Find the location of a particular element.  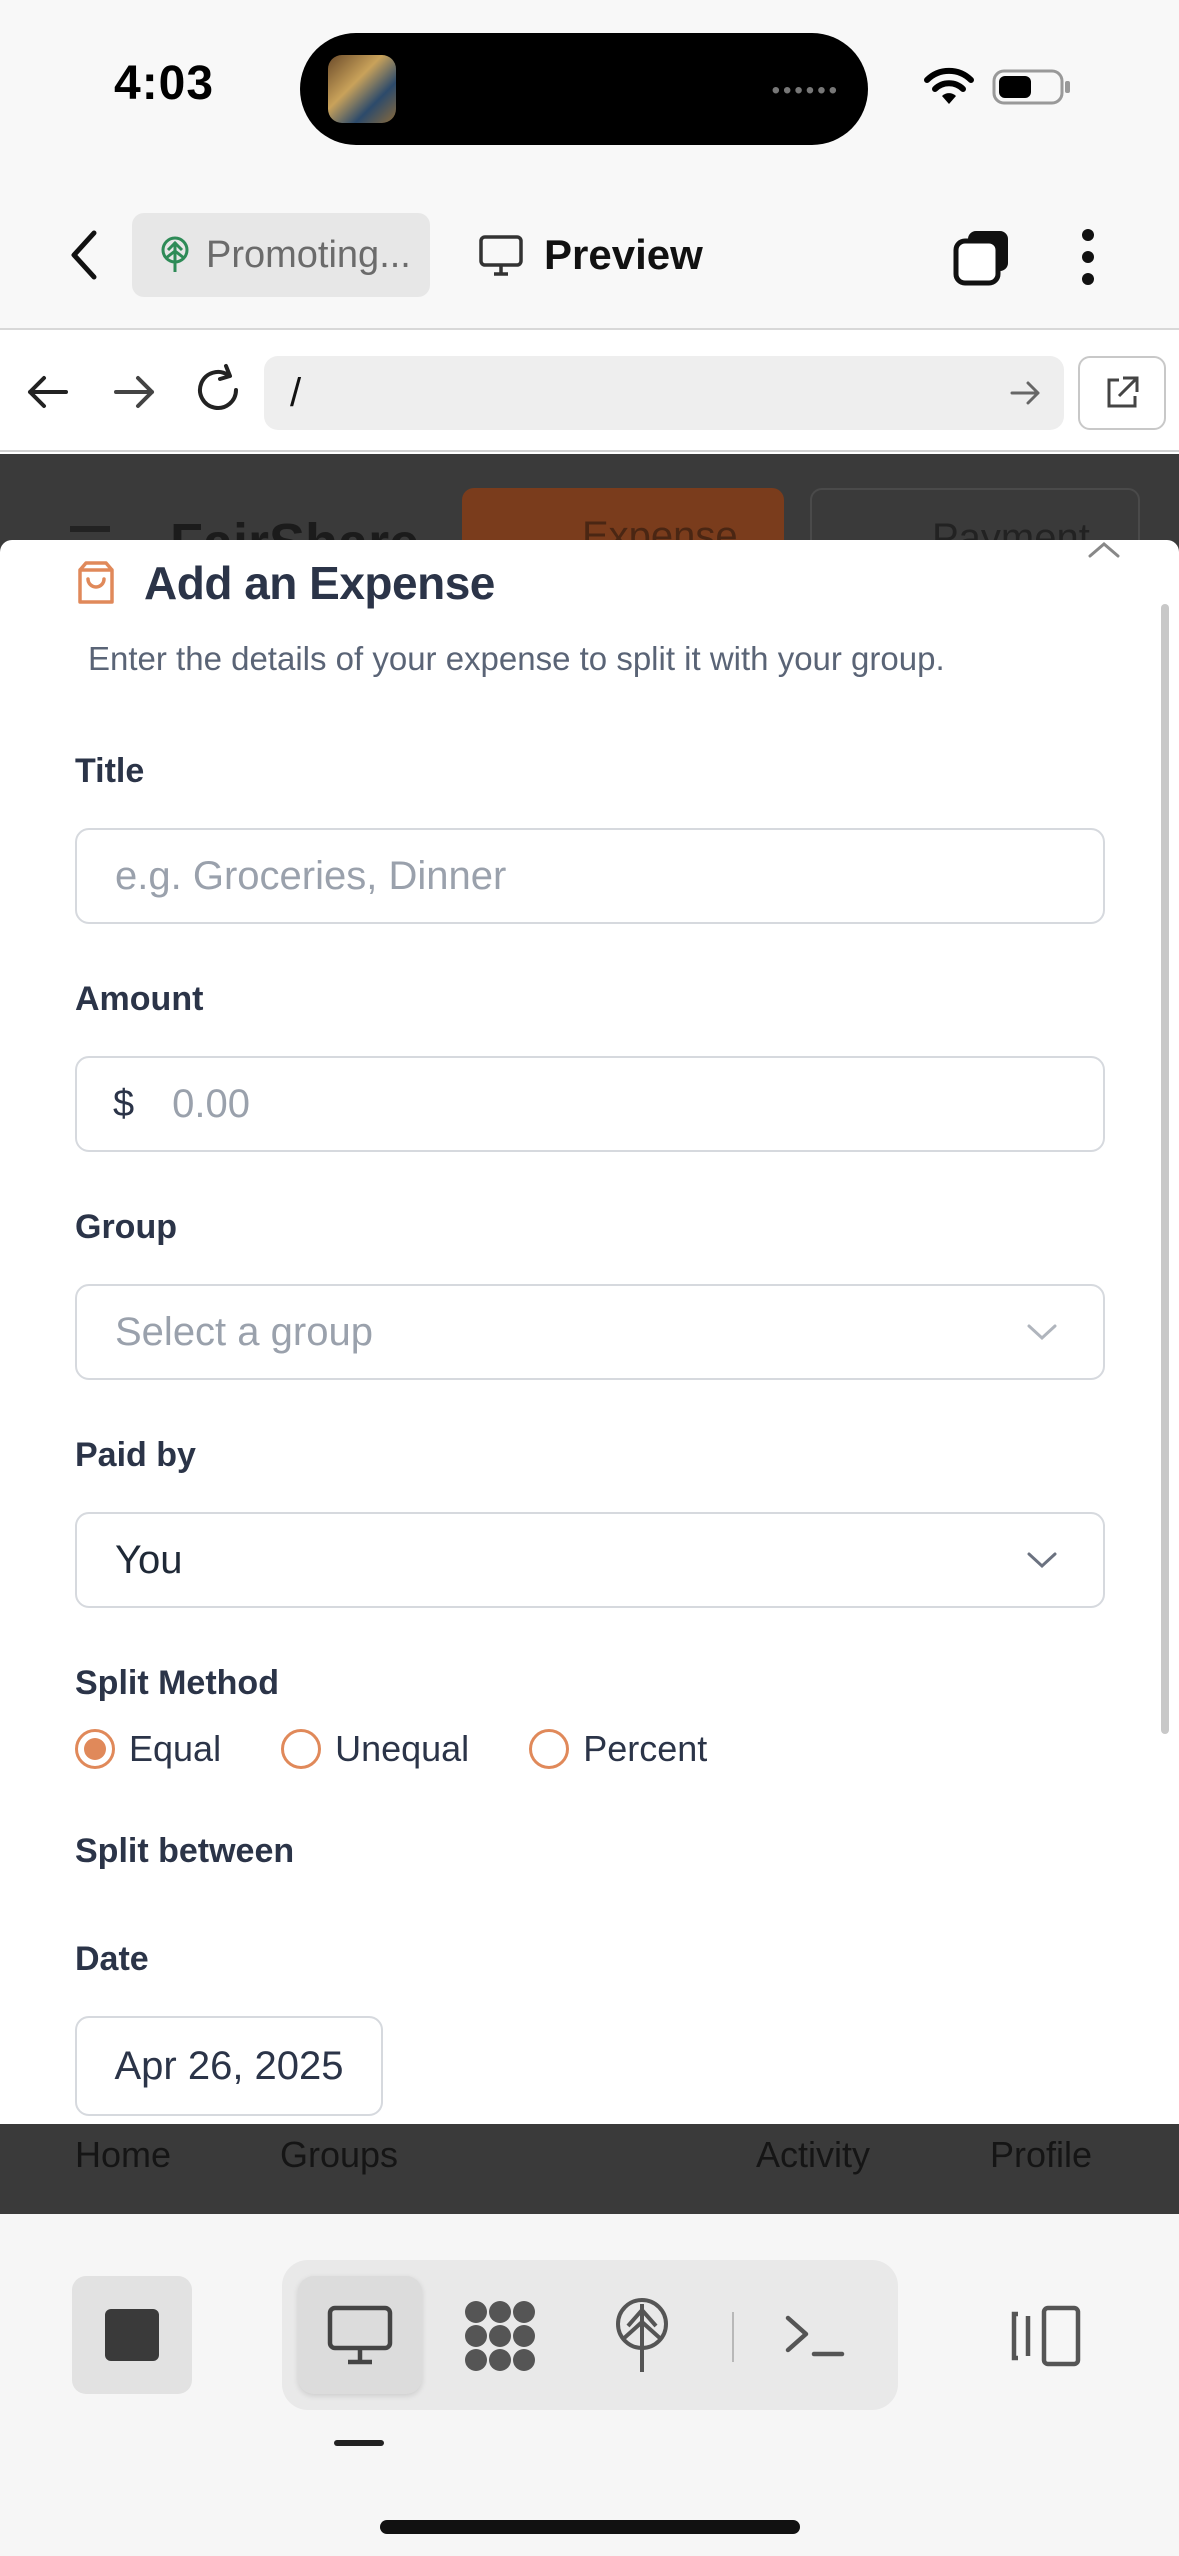

group-label: Group is located at coordinates (126, 1227).